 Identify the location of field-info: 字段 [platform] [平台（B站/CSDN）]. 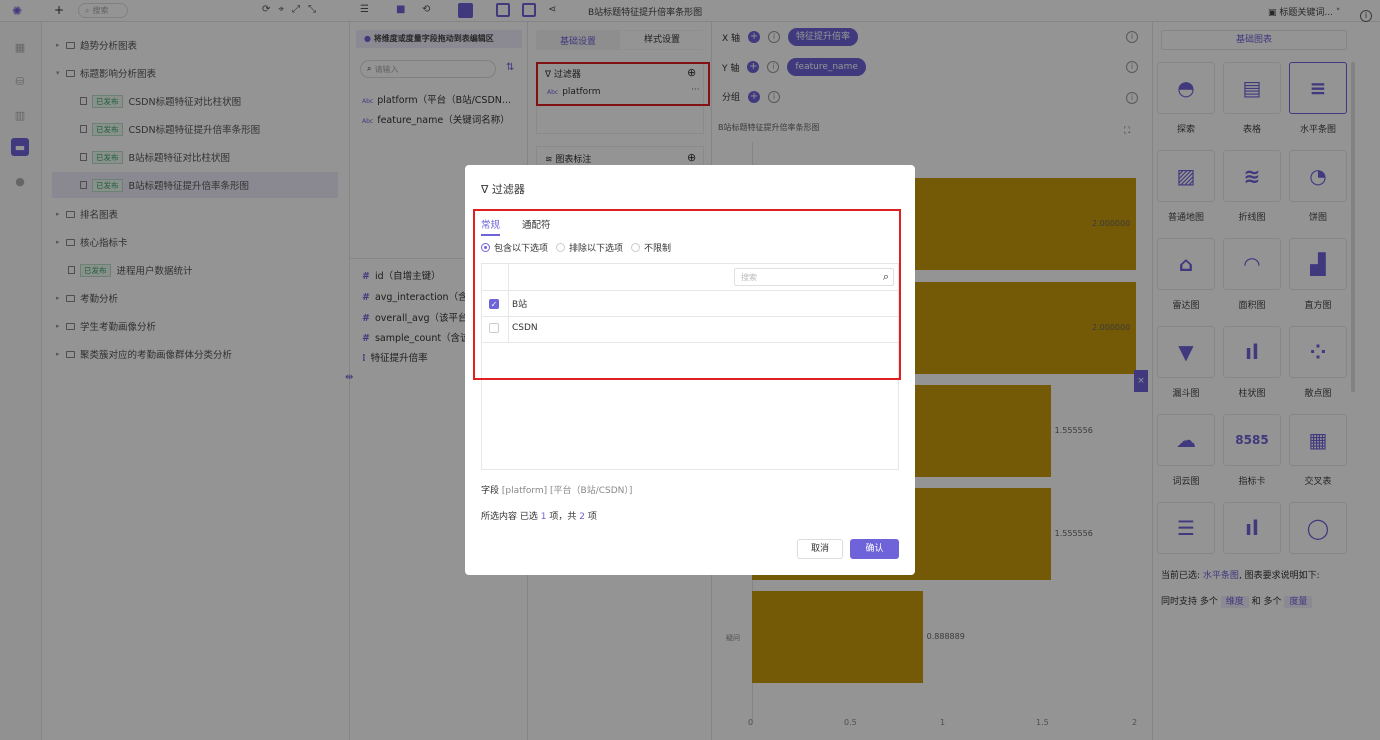
(557, 491).